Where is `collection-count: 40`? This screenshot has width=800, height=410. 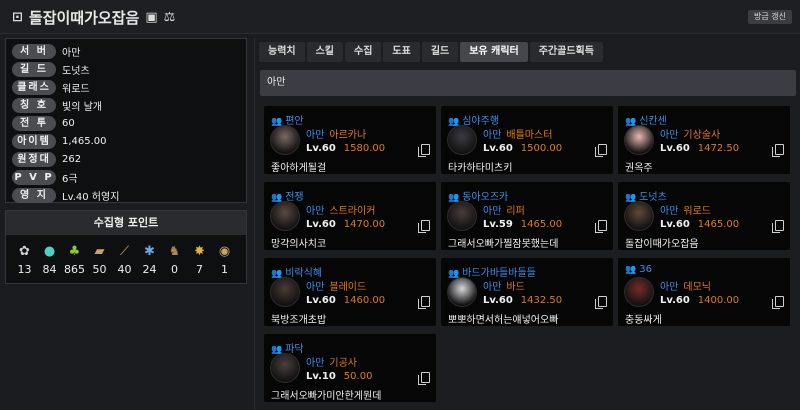 collection-count: 40 is located at coordinates (124, 269).